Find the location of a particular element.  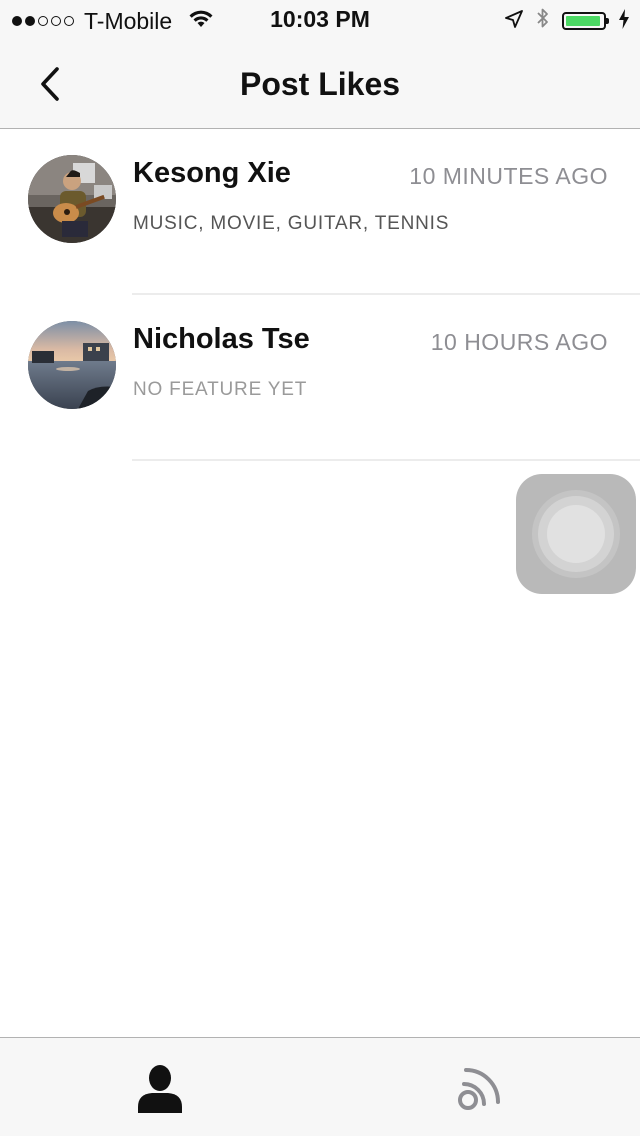

page-title: Post Likes is located at coordinates (320, 84).